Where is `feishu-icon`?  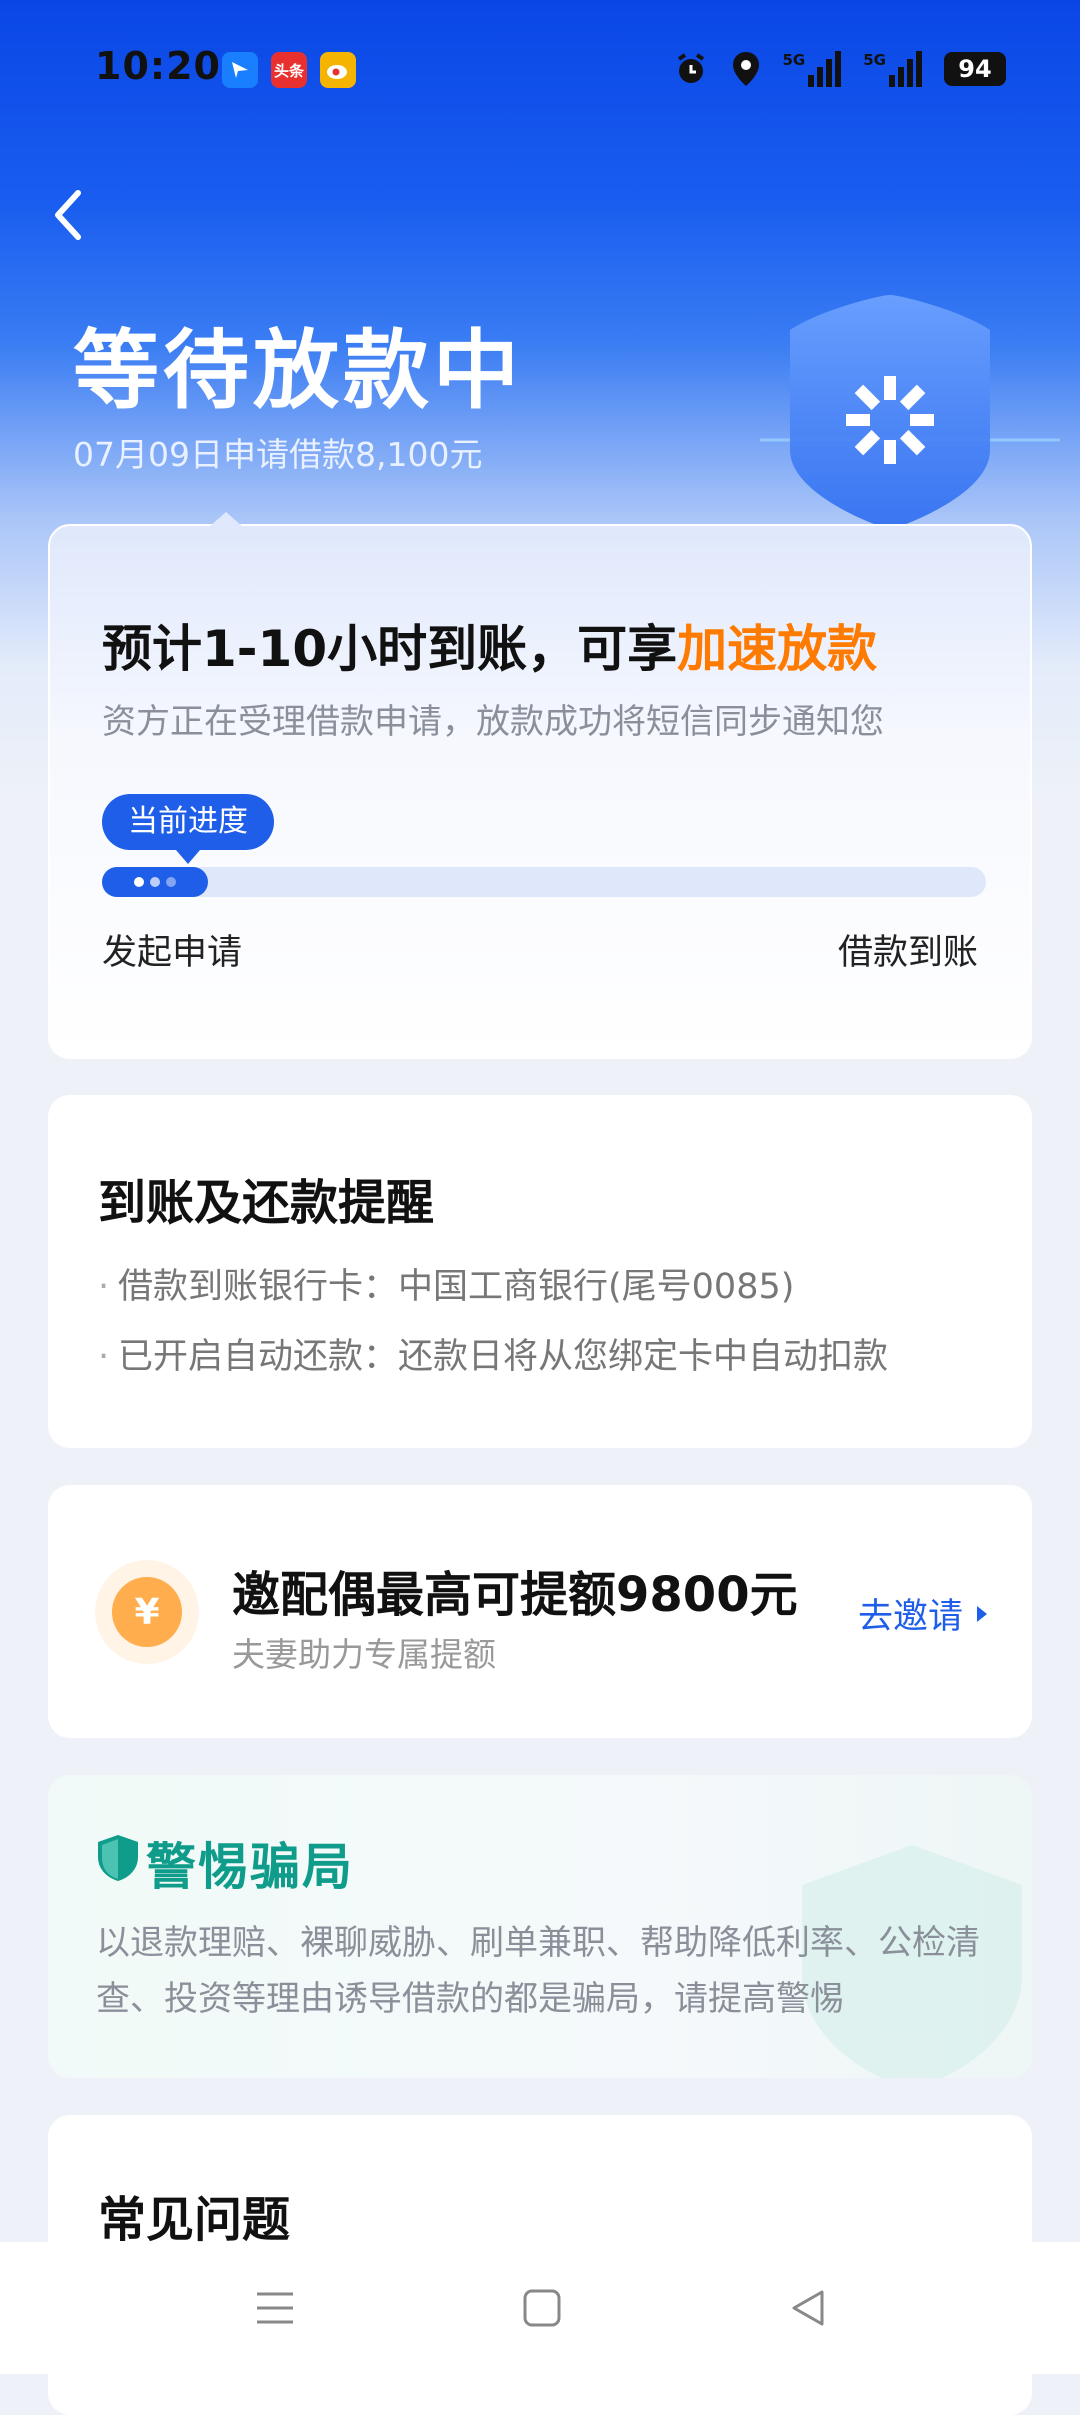 feishu-icon is located at coordinates (240, 70).